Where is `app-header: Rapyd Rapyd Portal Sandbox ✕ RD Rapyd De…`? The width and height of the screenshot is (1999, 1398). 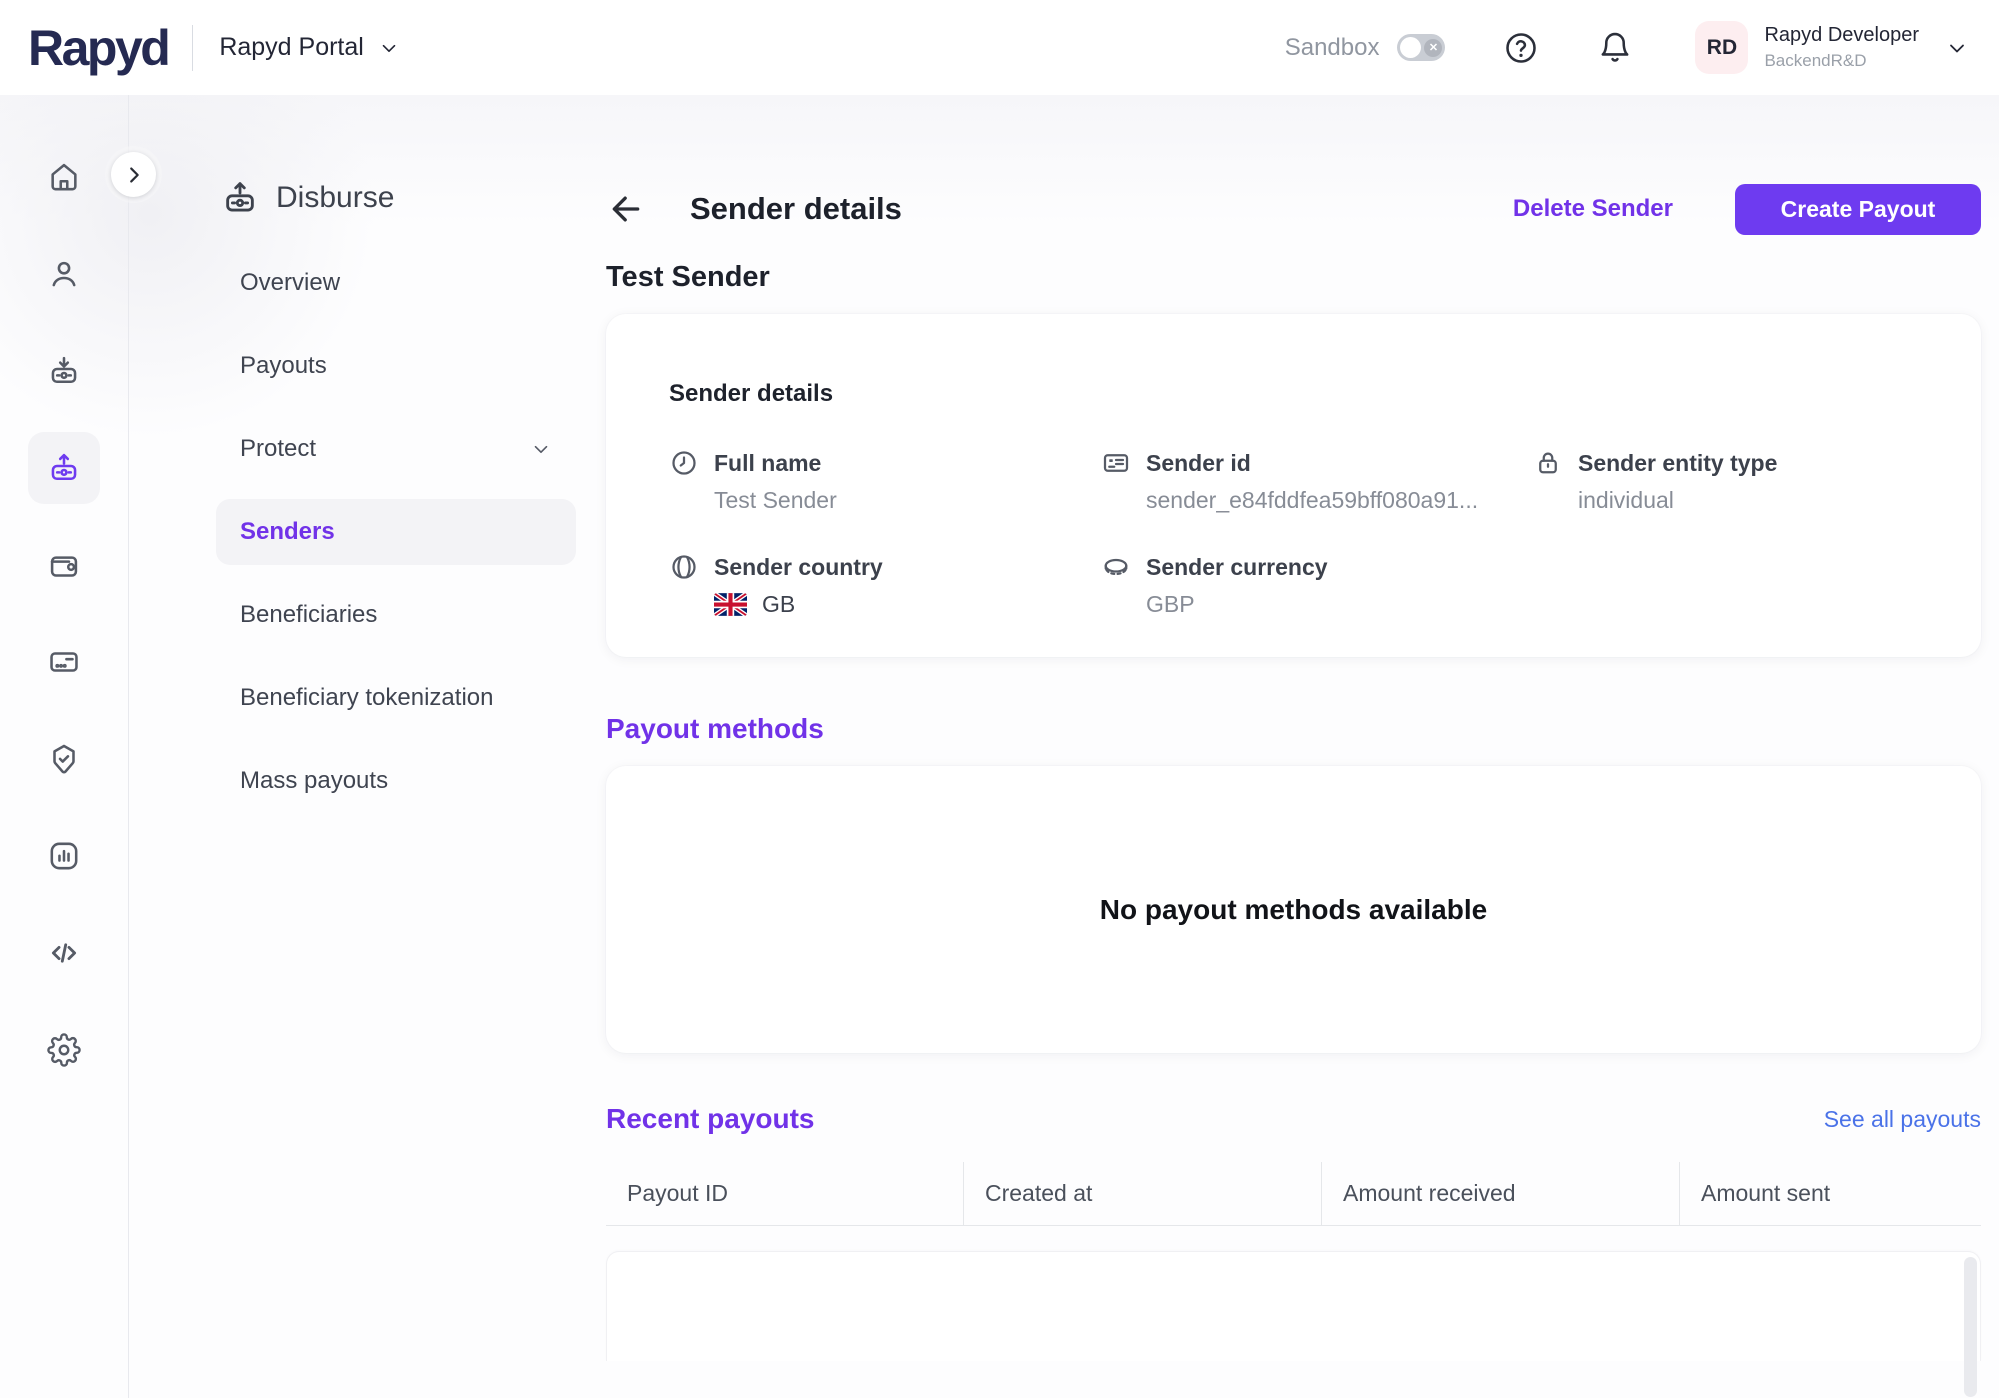 app-header: Rapyd Rapyd Portal Sandbox ✕ RD Rapyd De… is located at coordinates (999, 47).